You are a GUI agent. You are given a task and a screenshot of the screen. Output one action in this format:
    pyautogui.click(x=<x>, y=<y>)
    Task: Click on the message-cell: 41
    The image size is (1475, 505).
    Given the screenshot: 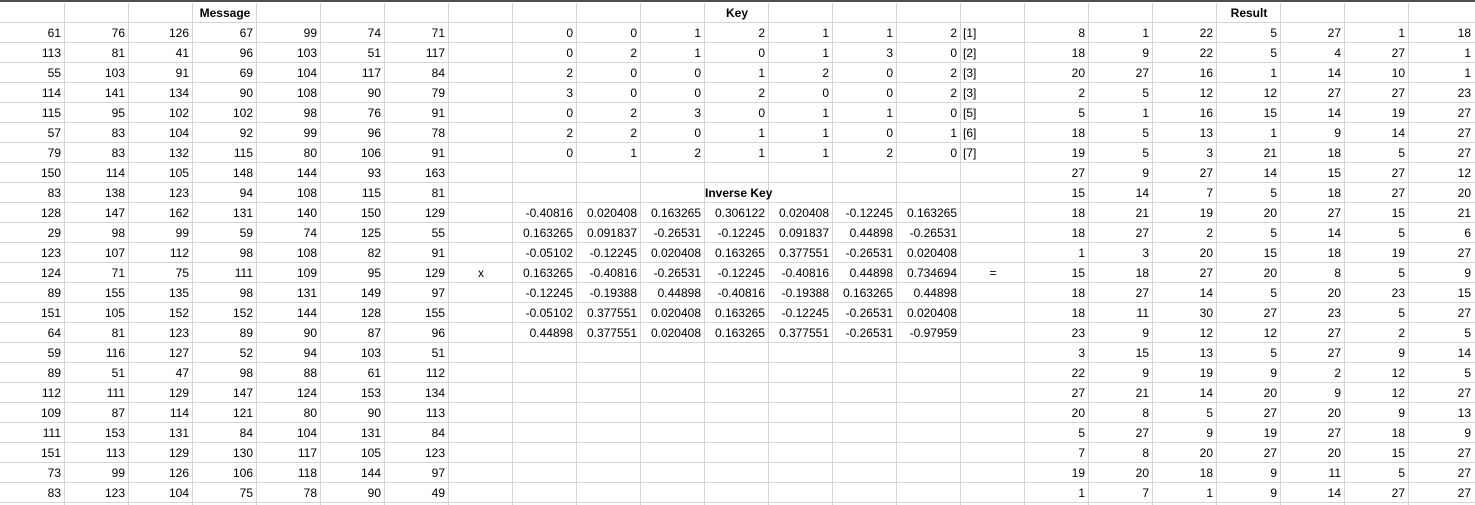 What is the action you would take?
    pyautogui.click(x=161, y=53)
    